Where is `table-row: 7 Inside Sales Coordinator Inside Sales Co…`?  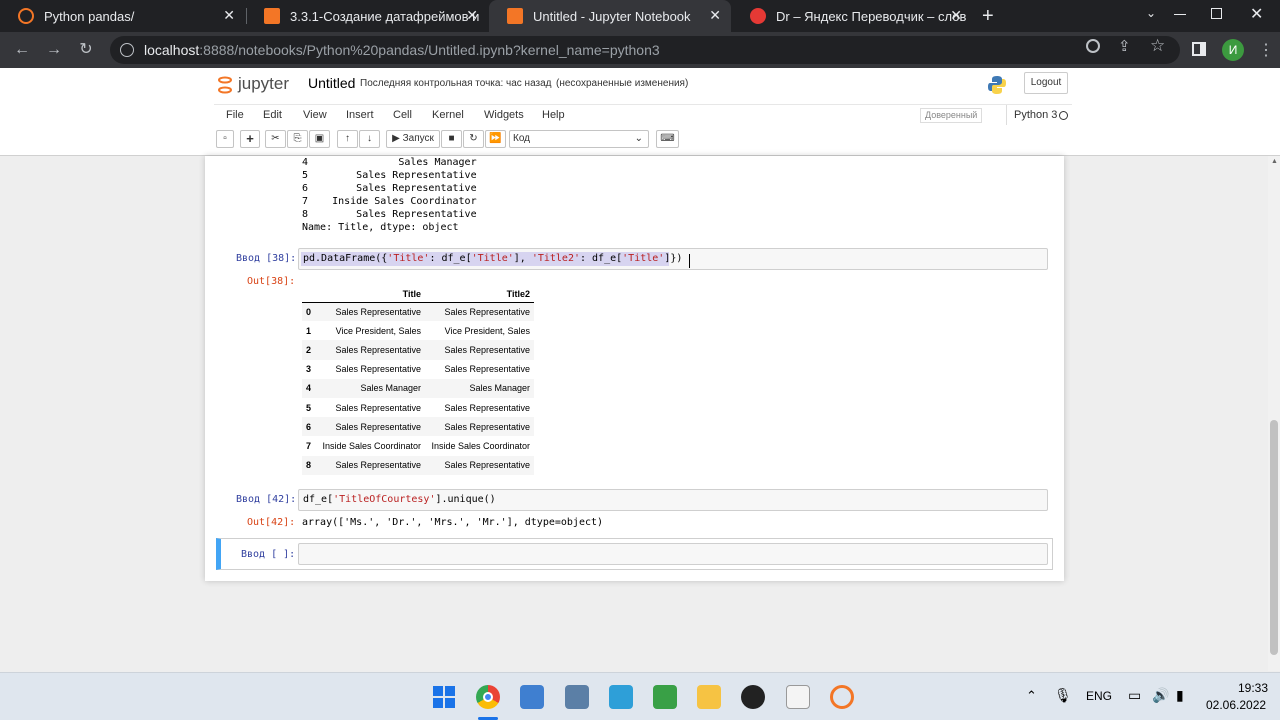 table-row: 7 Inside Sales Coordinator Inside Sales Co… is located at coordinates (418, 445).